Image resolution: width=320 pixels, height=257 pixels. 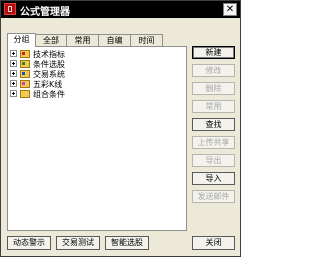 What do you see at coordinates (10, 9) in the screenshot?
I see `app-icon` at bounding box center [10, 9].